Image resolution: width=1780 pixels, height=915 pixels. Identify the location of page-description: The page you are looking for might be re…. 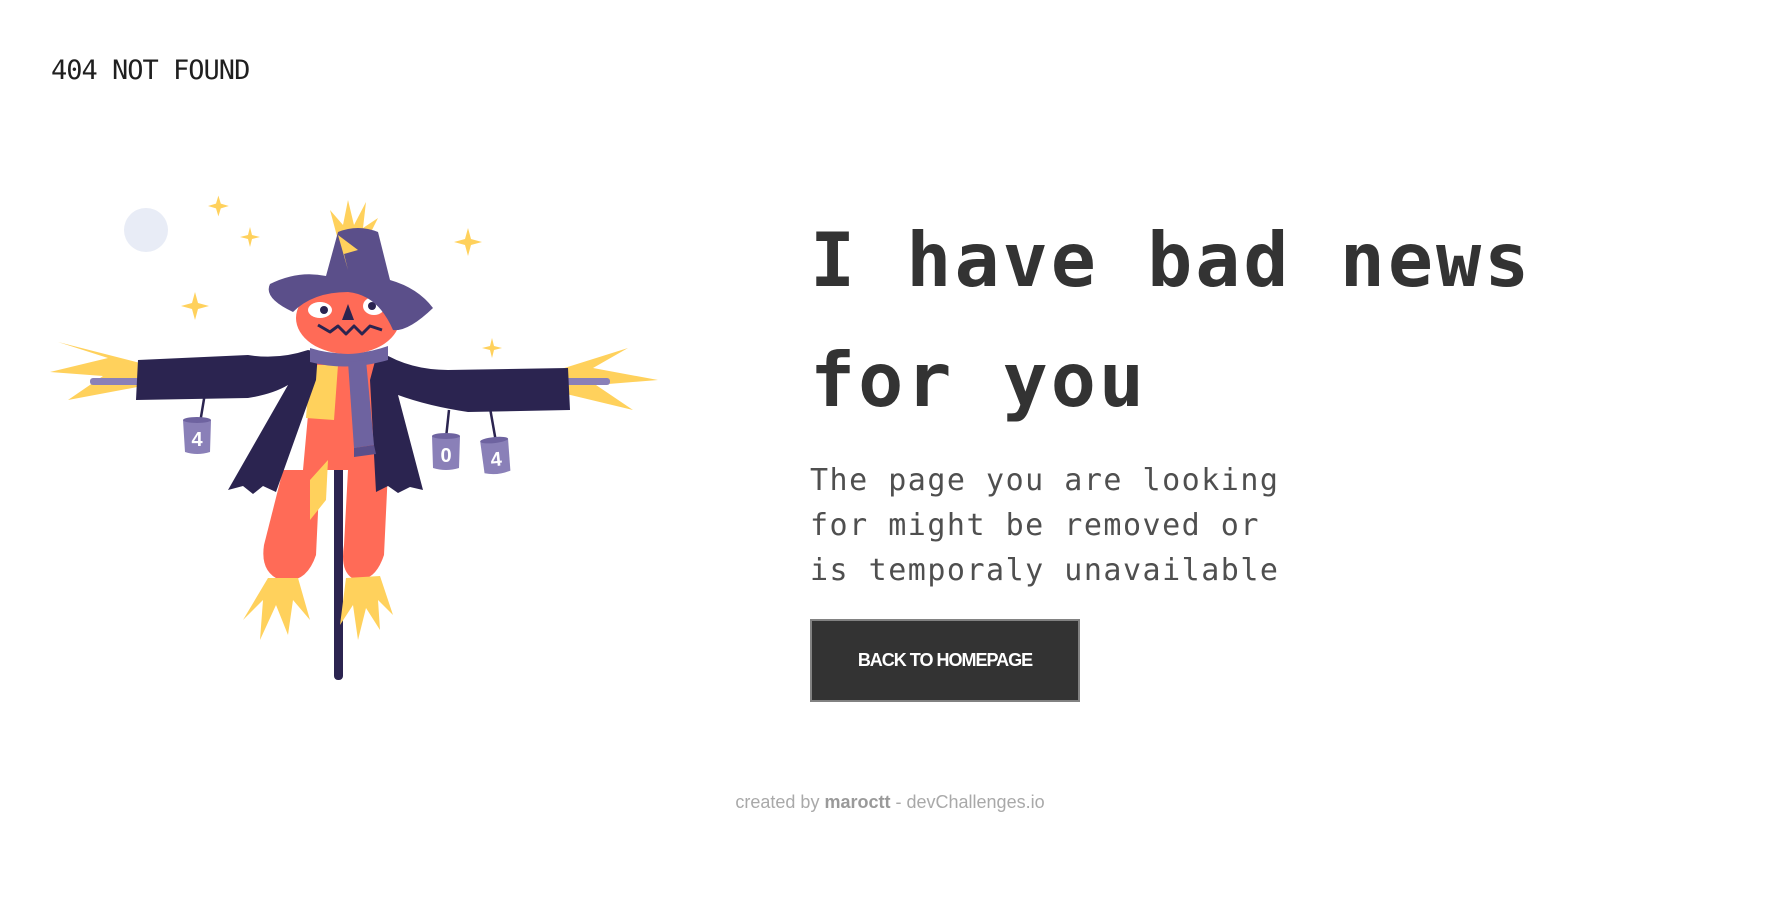
(1260, 525).